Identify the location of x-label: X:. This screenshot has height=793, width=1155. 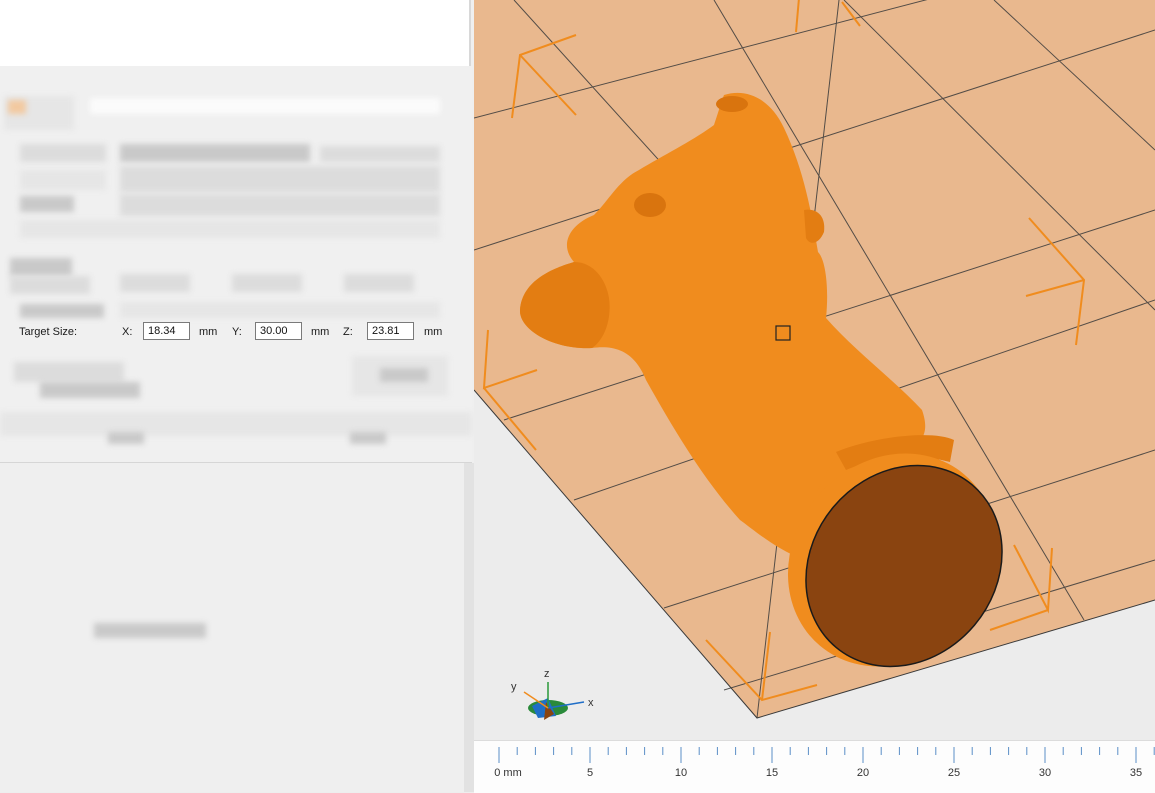
(127, 332).